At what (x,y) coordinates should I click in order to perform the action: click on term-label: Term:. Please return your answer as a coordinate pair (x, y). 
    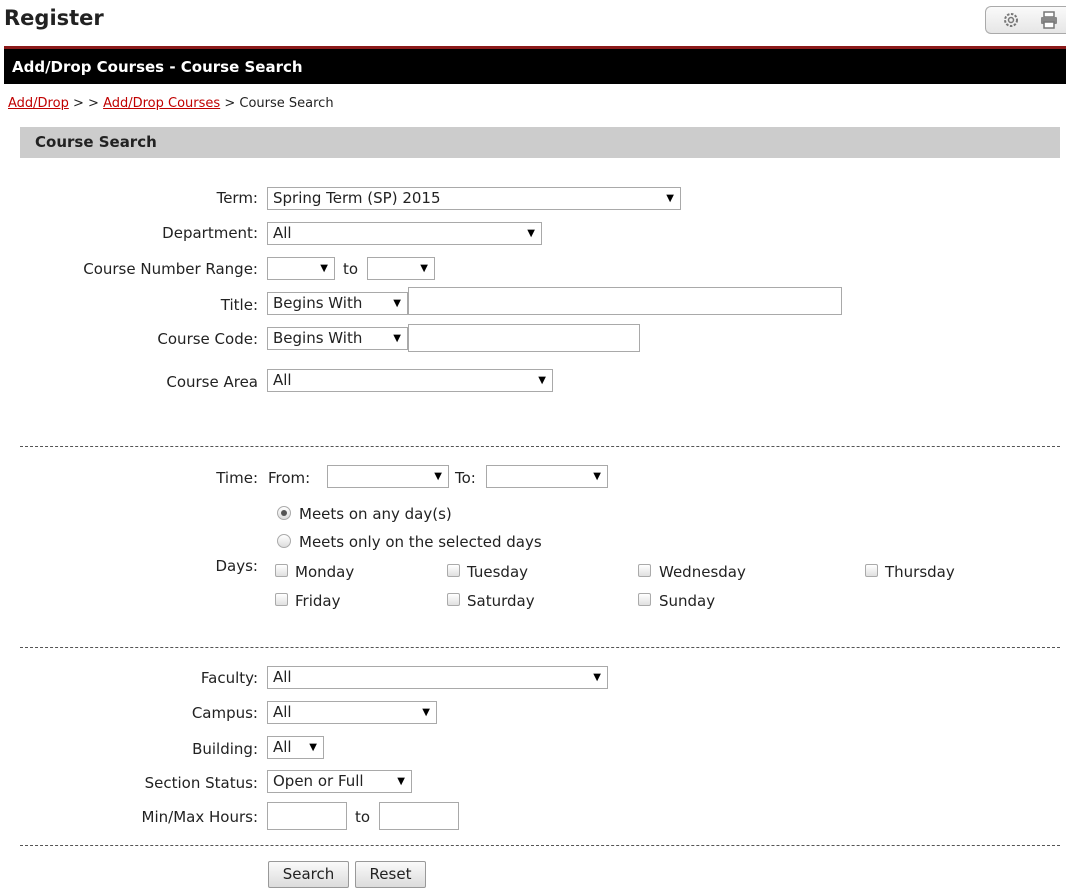
    Looking at the image, I should click on (237, 198).